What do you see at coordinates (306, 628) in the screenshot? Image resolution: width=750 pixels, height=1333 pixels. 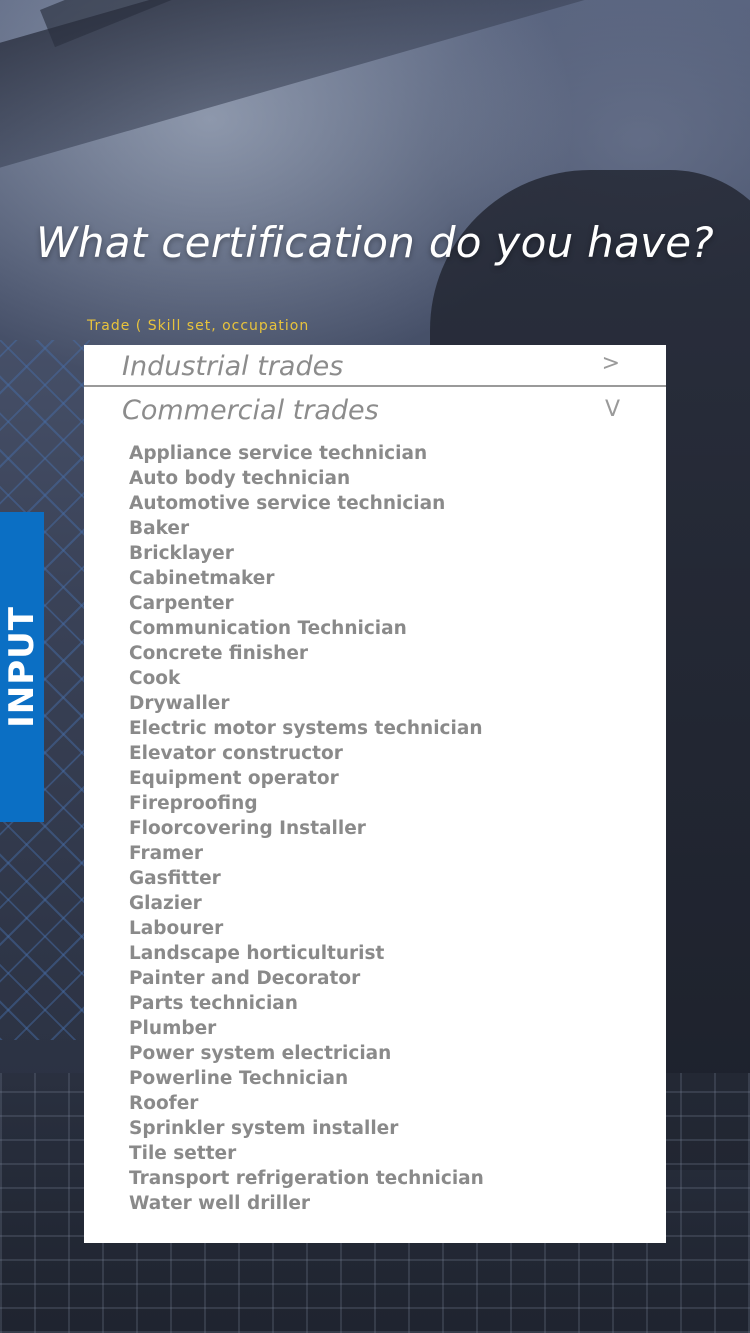 I see `list-item: Communication Technician` at bounding box center [306, 628].